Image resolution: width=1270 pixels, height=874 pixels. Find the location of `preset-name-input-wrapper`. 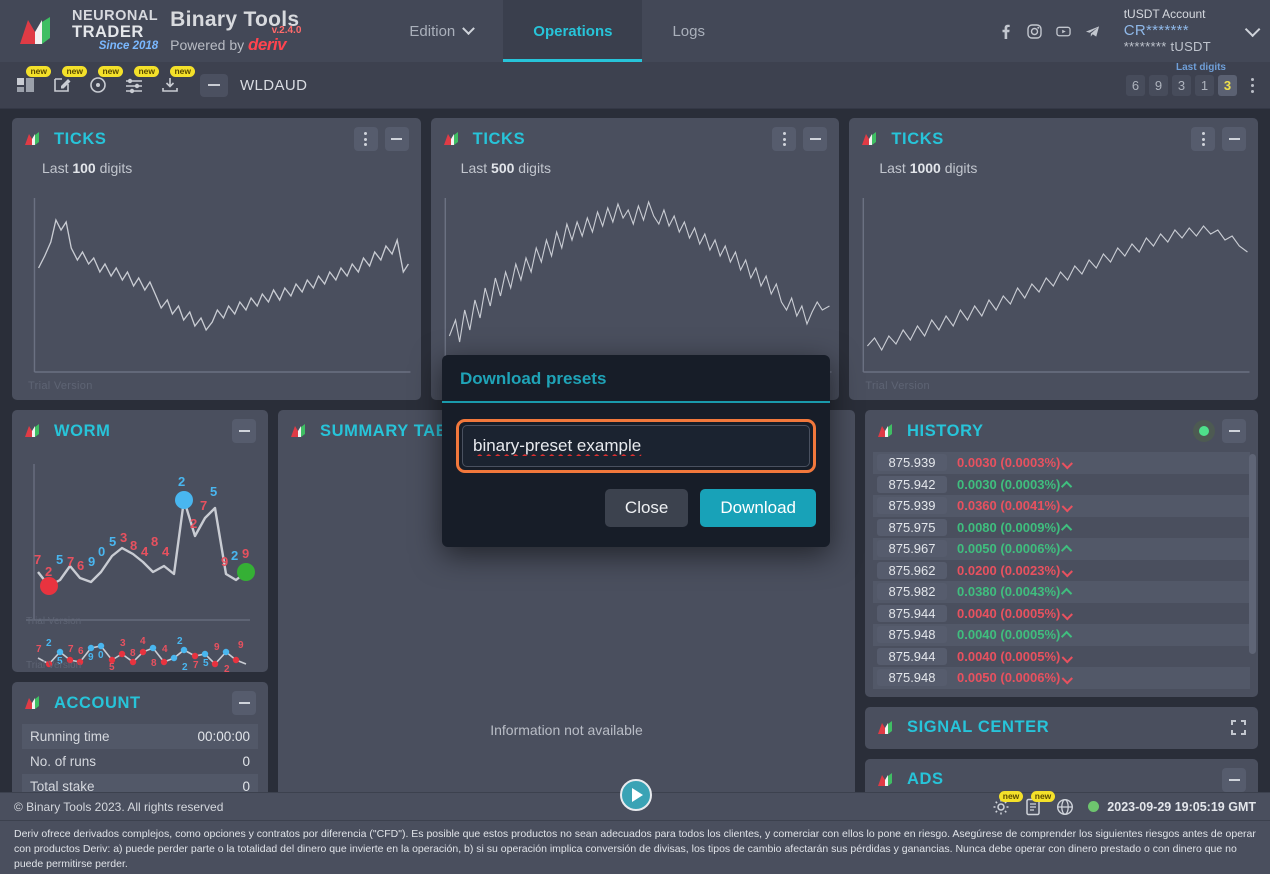

preset-name-input-wrapper is located at coordinates (636, 446).